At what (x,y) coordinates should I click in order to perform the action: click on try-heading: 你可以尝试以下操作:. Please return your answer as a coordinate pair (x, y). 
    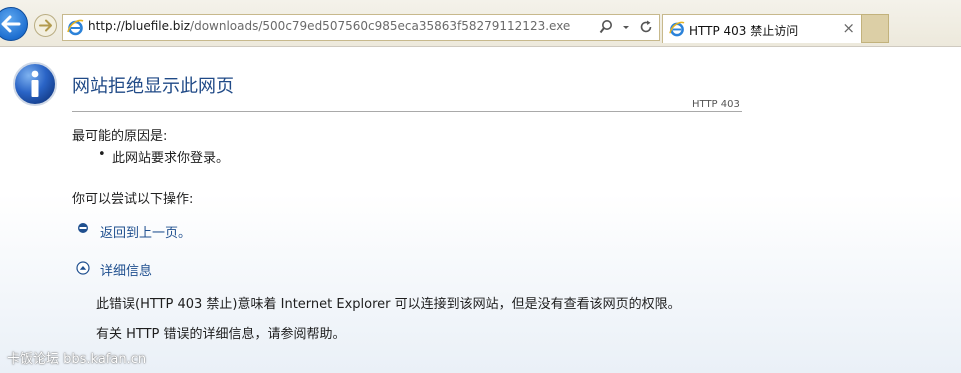
    Looking at the image, I should click on (133, 199).